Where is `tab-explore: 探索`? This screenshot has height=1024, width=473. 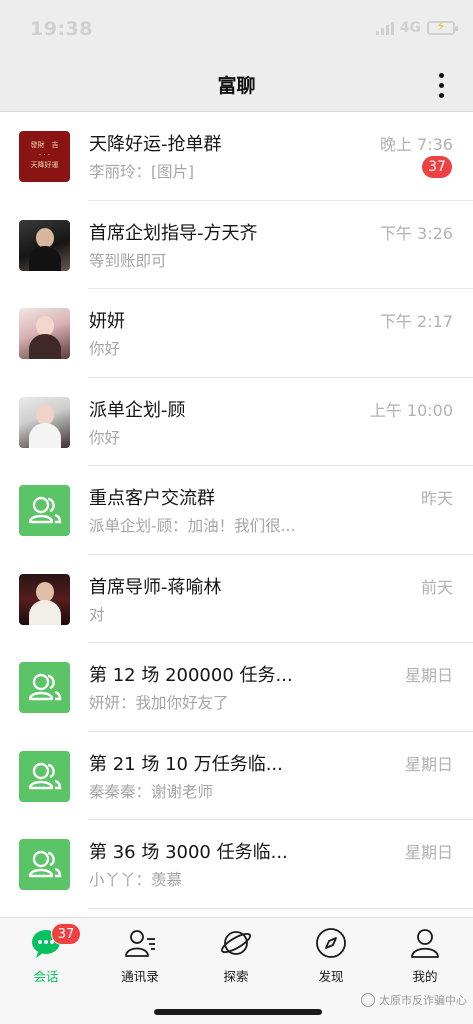 tab-explore: 探索 is located at coordinates (236, 955).